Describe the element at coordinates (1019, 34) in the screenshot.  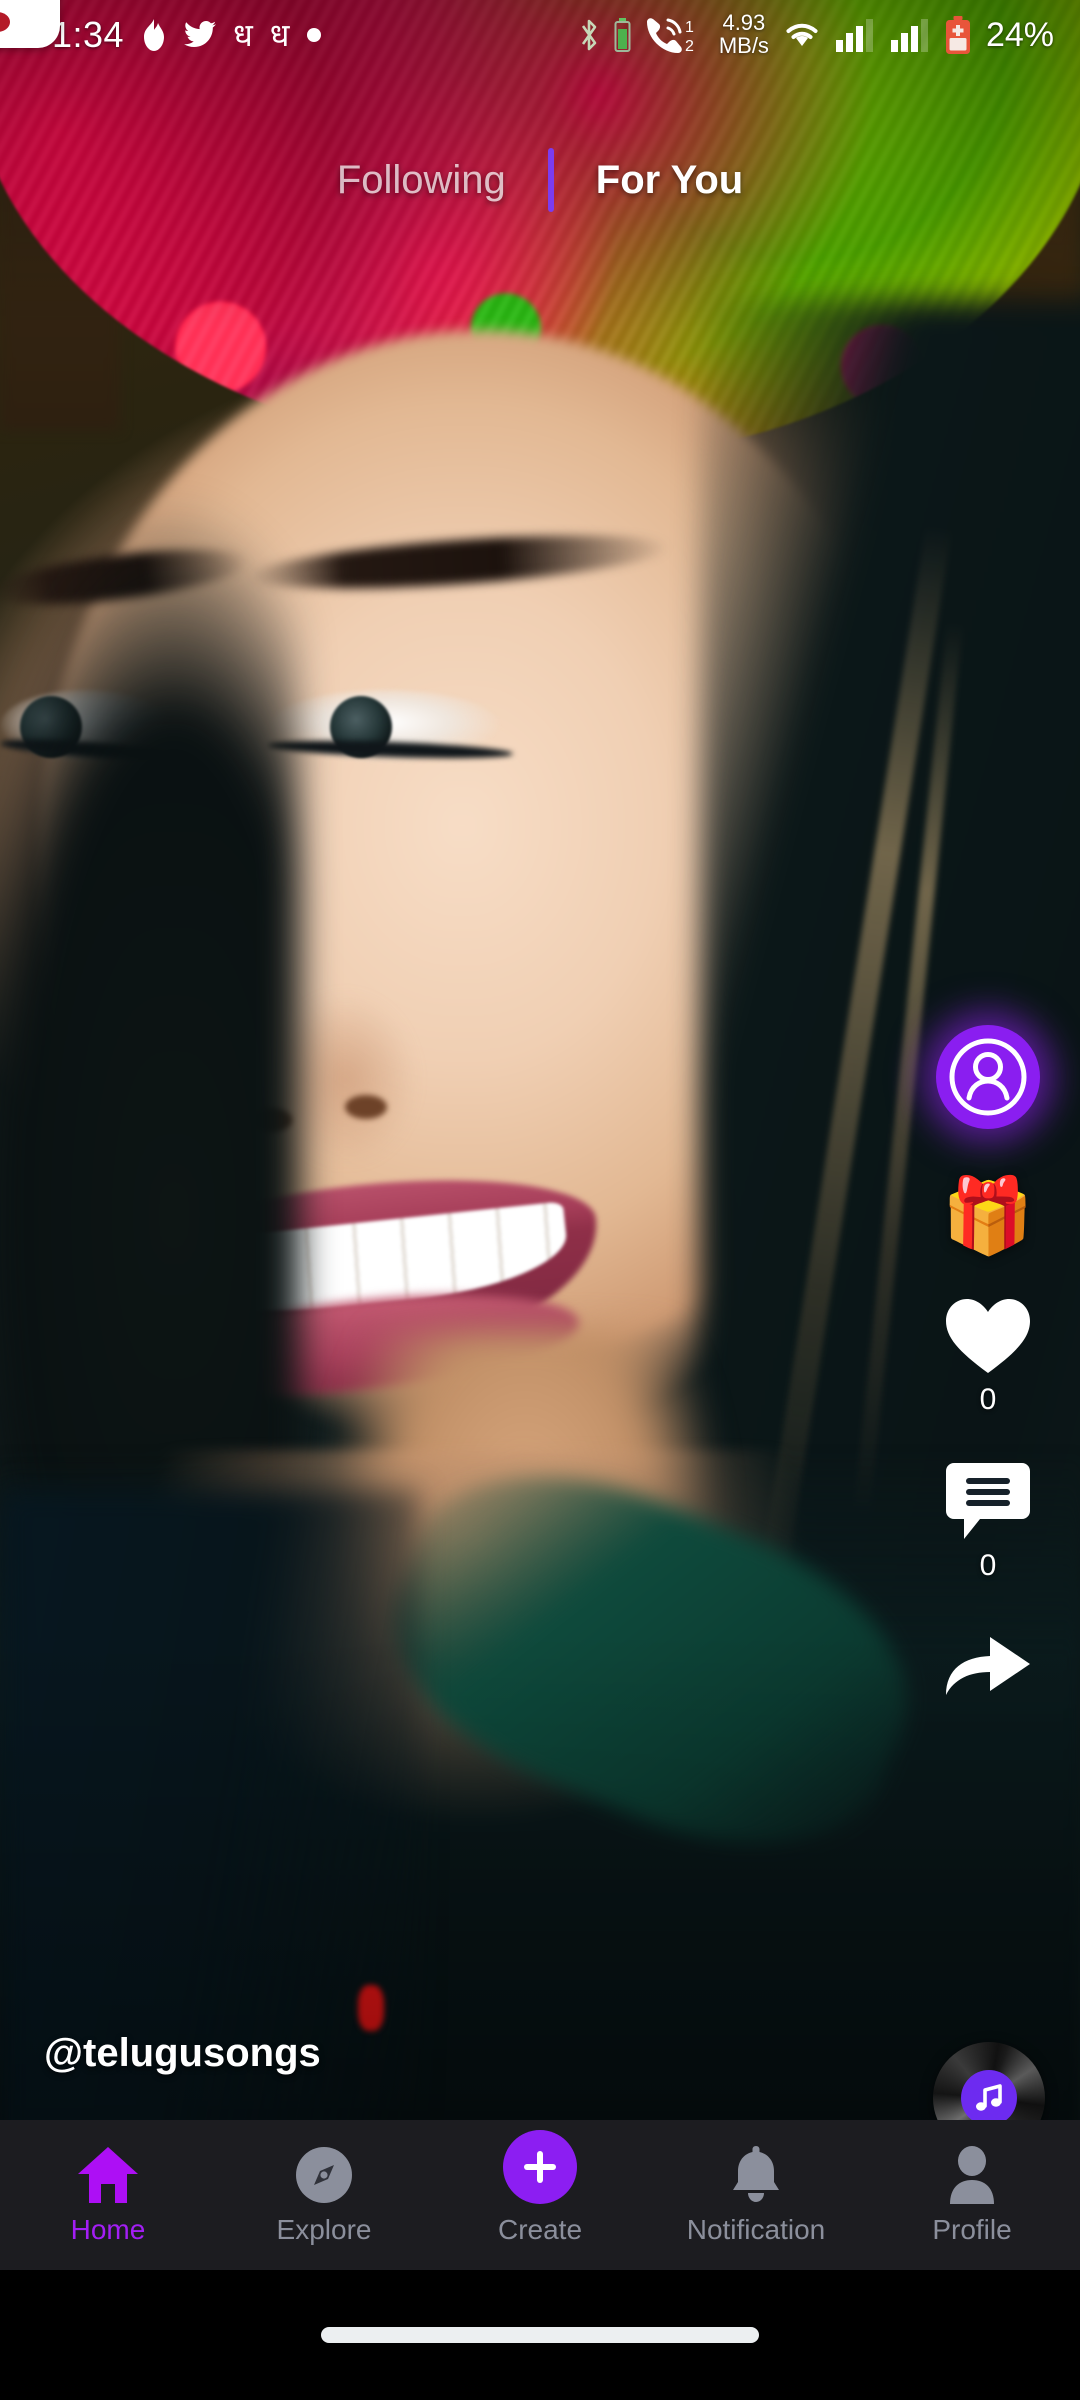
I see `battery-percentage-label: 24%` at that location.